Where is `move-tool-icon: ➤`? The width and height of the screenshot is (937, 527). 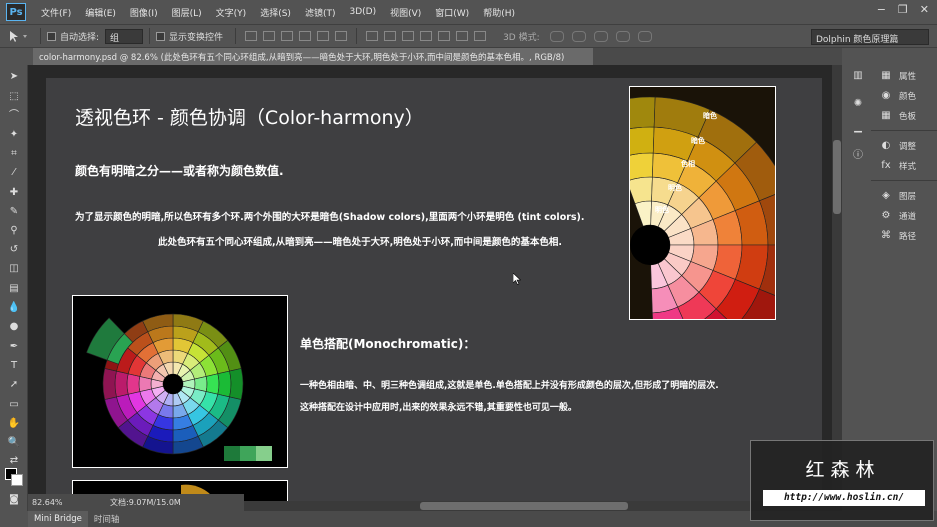
move-tool-icon: ➤ is located at coordinates (14, 77).